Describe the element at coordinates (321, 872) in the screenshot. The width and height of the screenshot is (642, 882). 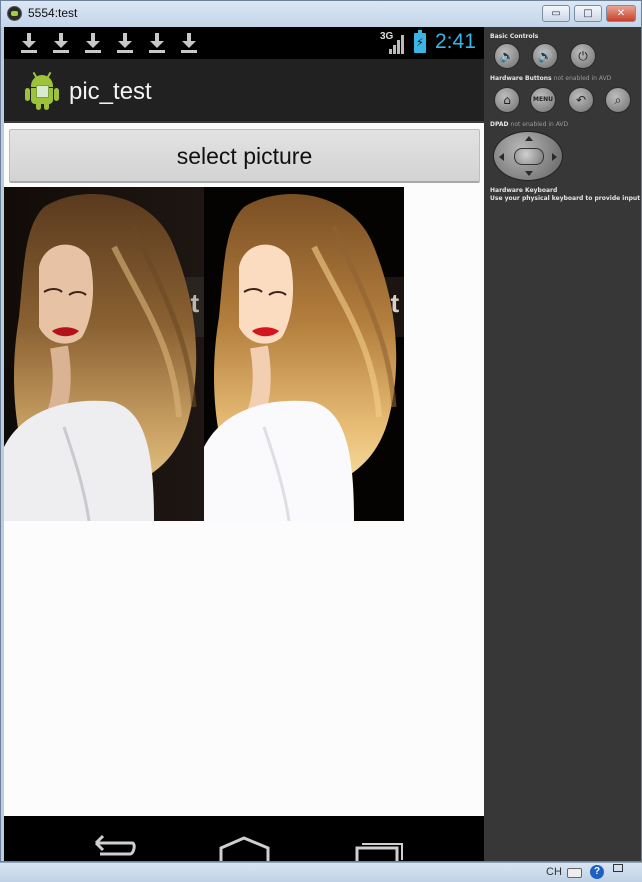
I see `windows-taskbar: CH ?` at that location.